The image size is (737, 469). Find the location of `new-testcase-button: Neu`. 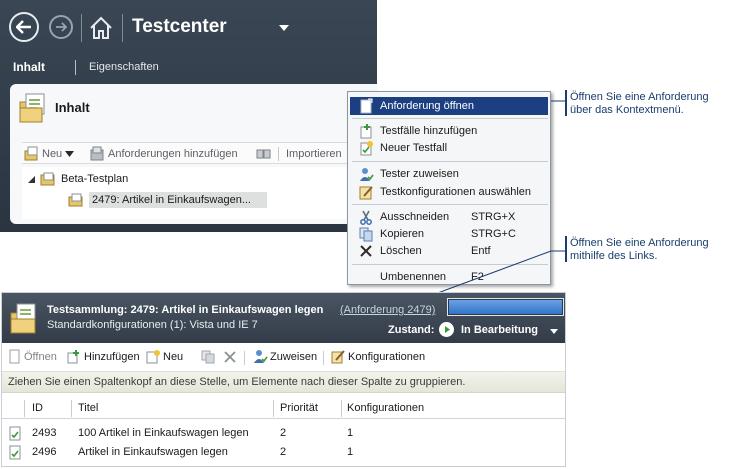

new-testcase-button: Neu is located at coordinates (164, 356).